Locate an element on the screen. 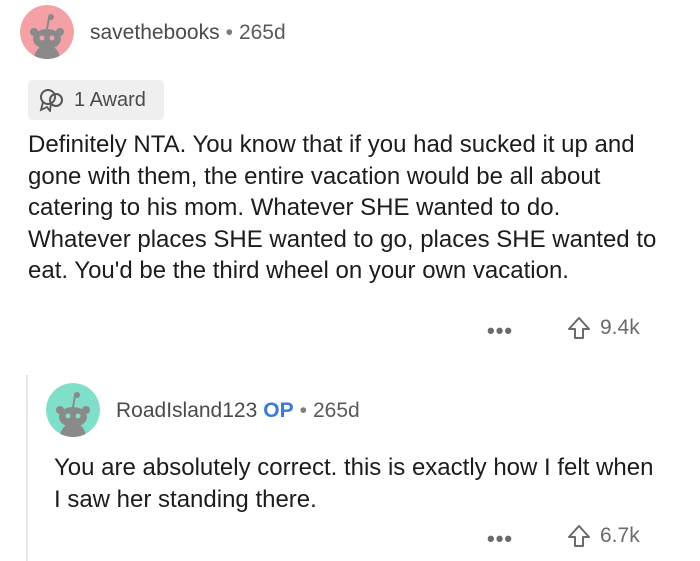 This screenshot has height=561, width=700. comment-age: 265d is located at coordinates (262, 32).